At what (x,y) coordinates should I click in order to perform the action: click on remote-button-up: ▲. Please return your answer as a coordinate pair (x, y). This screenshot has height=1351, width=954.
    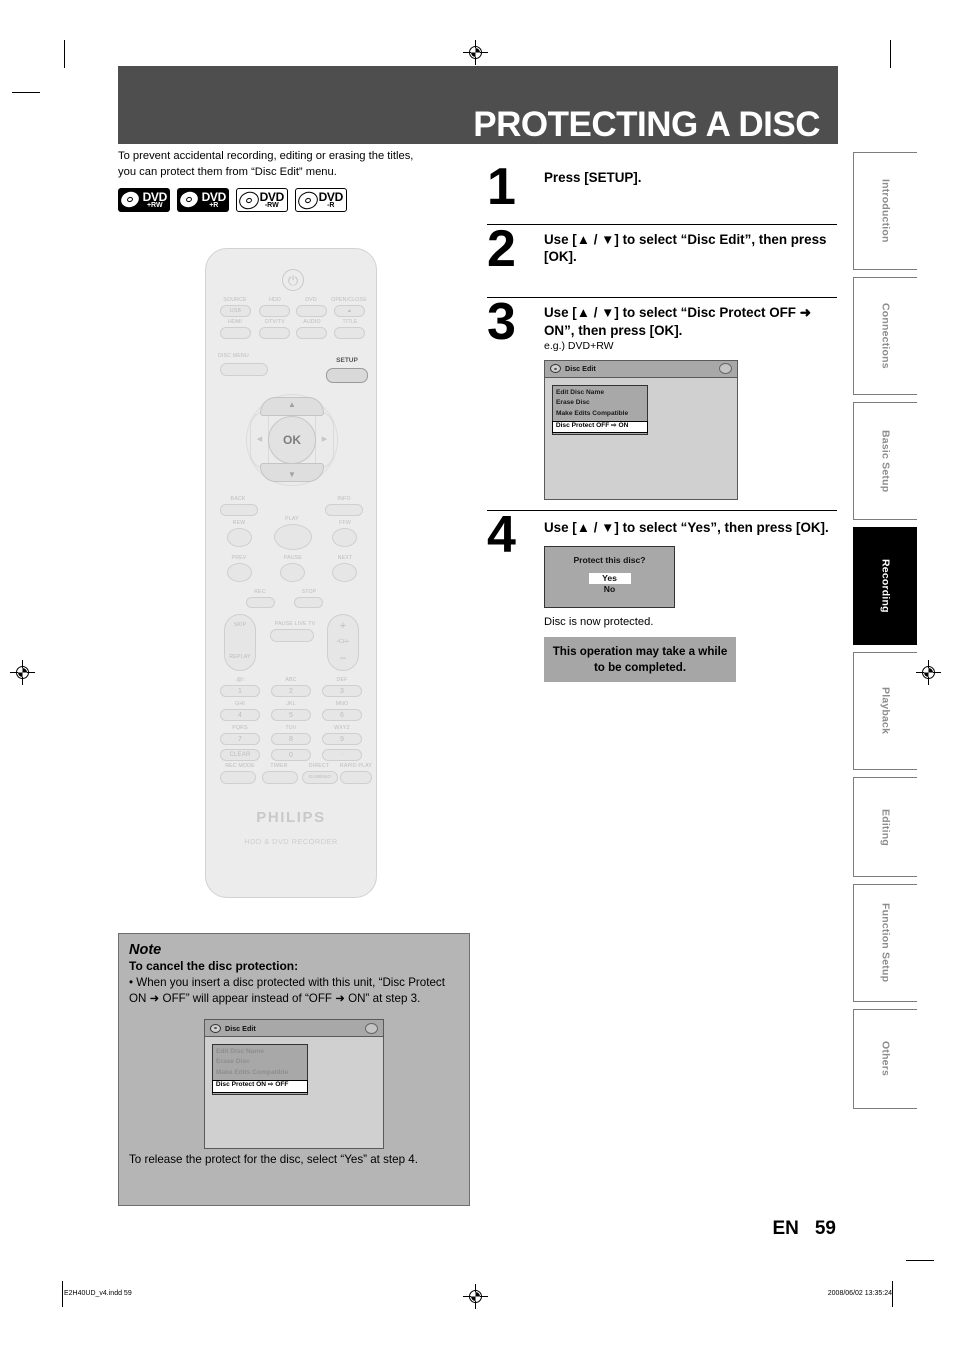
    Looking at the image, I should click on (292, 406).